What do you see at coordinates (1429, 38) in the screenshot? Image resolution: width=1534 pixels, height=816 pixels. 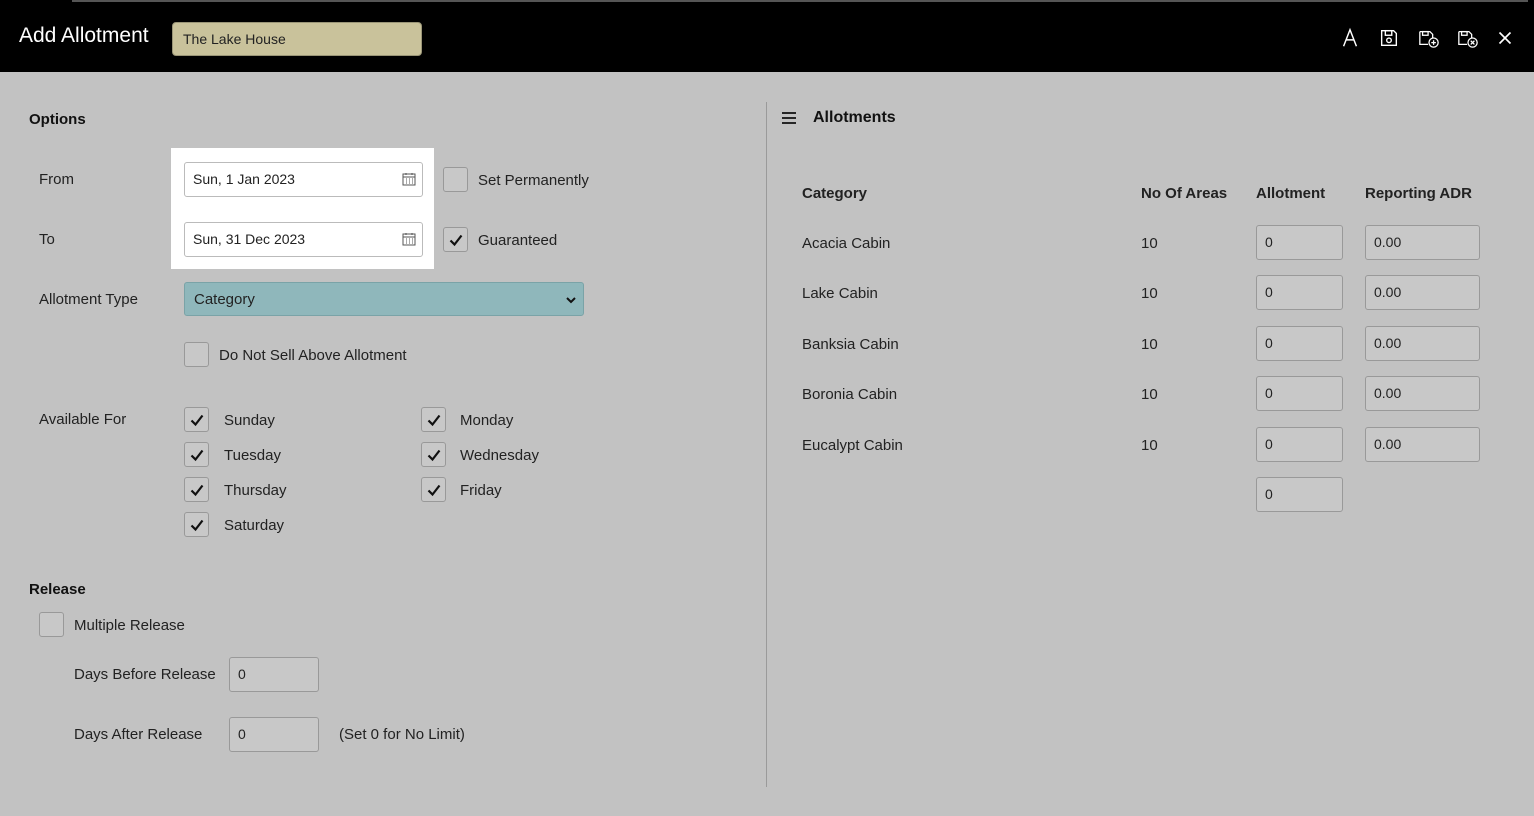 I see `save-and-new-icon` at bounding box center [1429, 38].